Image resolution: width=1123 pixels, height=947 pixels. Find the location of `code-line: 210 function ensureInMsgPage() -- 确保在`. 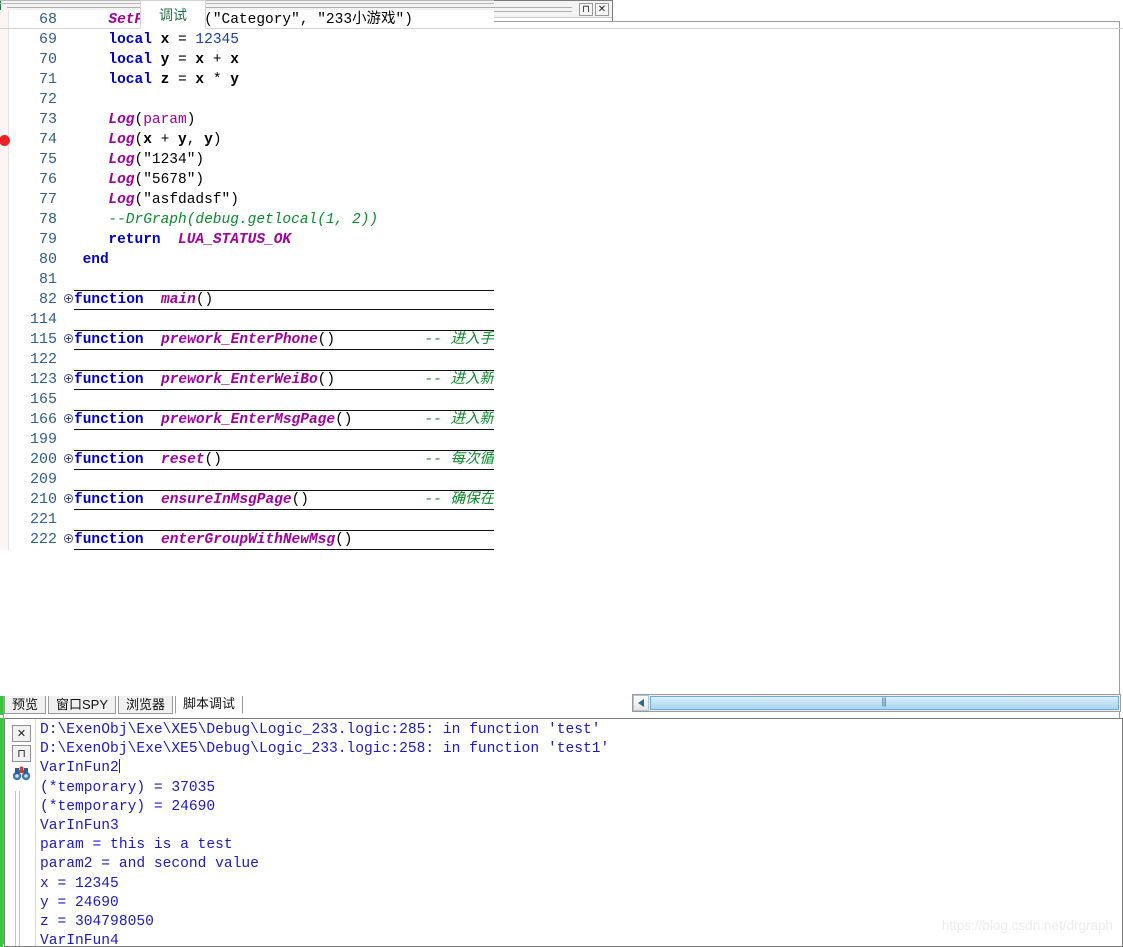

code-line: 210 function ensureInMsgPage() -- 确保在 is located at coordinates (247, 500).